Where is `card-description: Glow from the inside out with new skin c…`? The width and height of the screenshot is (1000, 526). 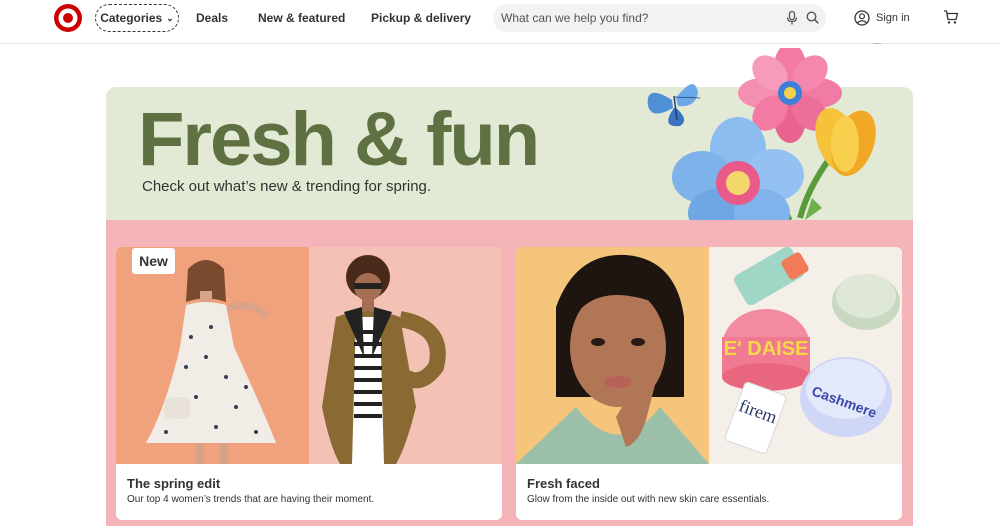
card-description: Glow from the inside out with new skin c… is located at coordinates (648, 499).